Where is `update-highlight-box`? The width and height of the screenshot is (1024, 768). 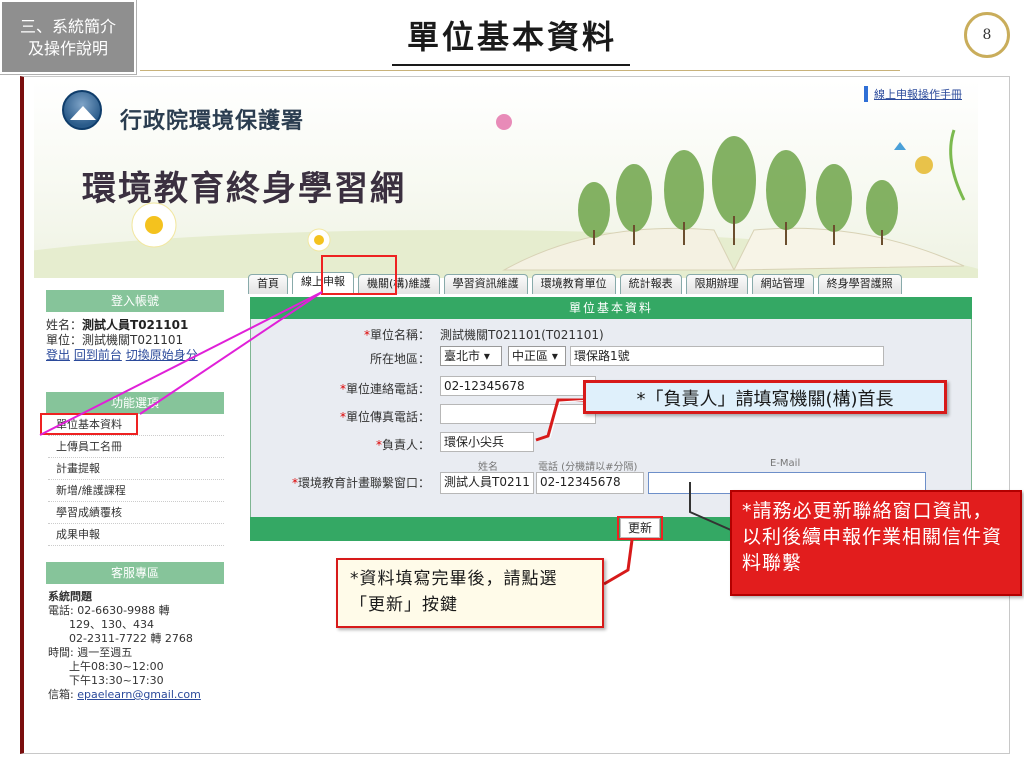 update-highlight-box is located at coordinates (640, 528).